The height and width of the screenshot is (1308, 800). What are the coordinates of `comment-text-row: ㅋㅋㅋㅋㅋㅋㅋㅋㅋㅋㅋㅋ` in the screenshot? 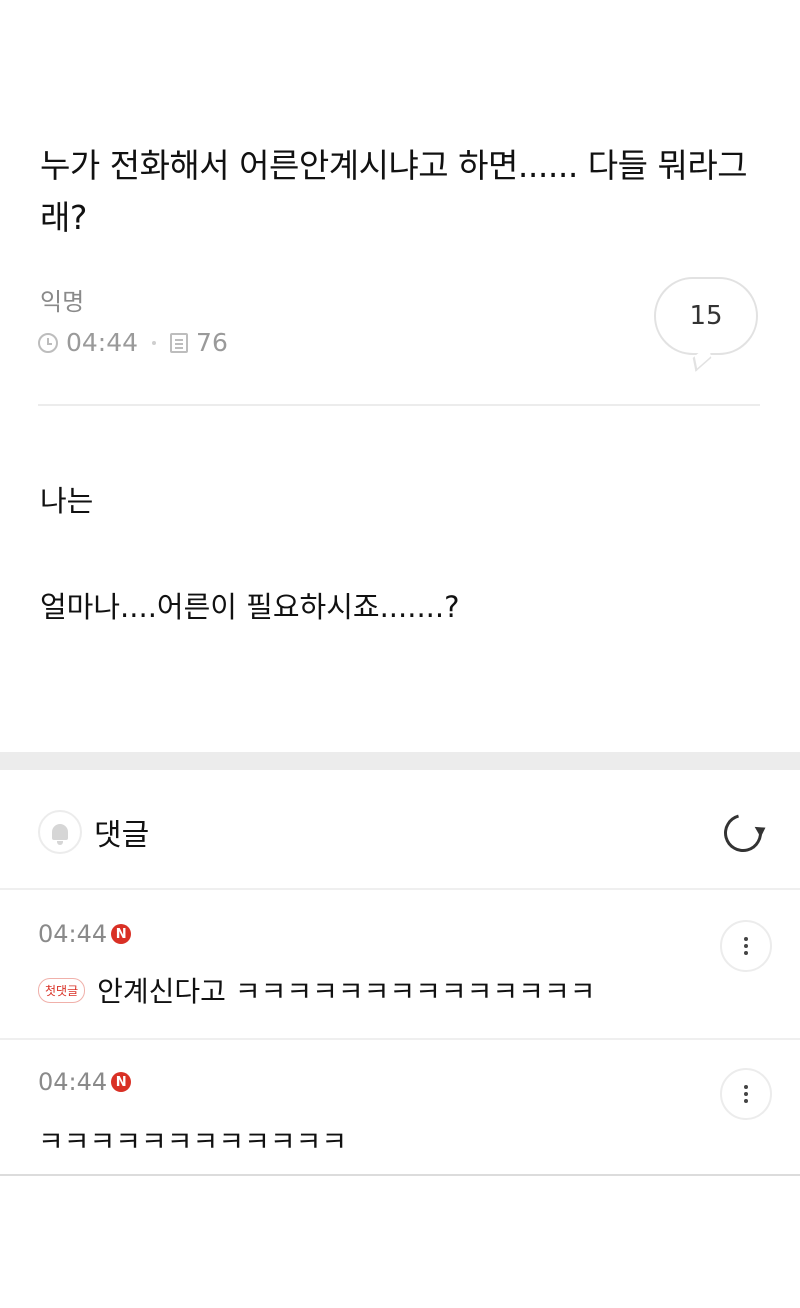 It's located at (192, 1140).